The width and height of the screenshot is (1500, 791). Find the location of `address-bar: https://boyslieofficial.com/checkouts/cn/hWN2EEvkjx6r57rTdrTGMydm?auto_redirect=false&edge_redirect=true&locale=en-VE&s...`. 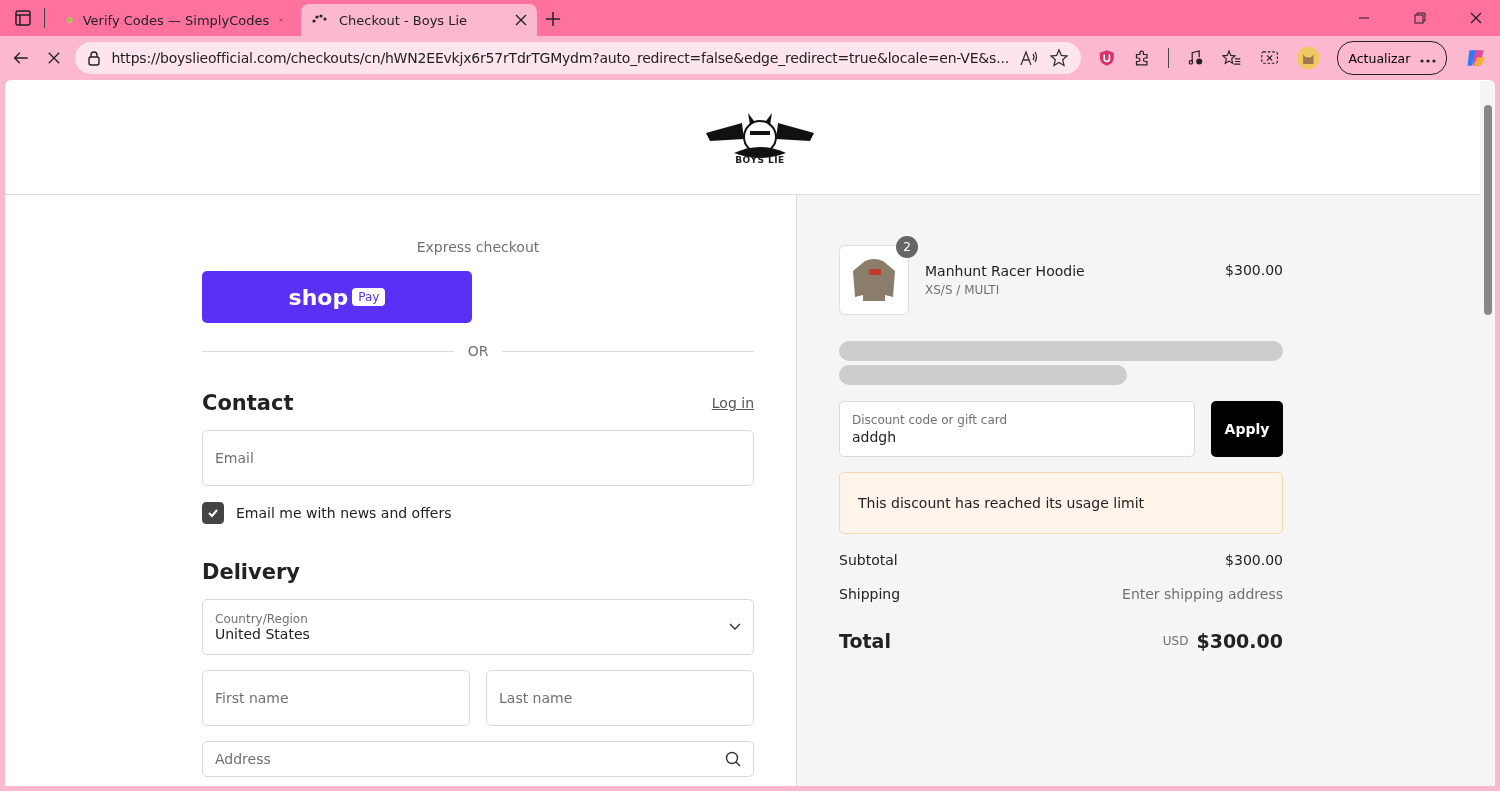

address-bar: https://boyslieofficial.com/checkouts/cn/hWN2EEvkjx6r57rTdrTGMydm?auto_redirect=false&edge_redirect=true&locale=en-VE&s... is located at coordinates (578, 58).